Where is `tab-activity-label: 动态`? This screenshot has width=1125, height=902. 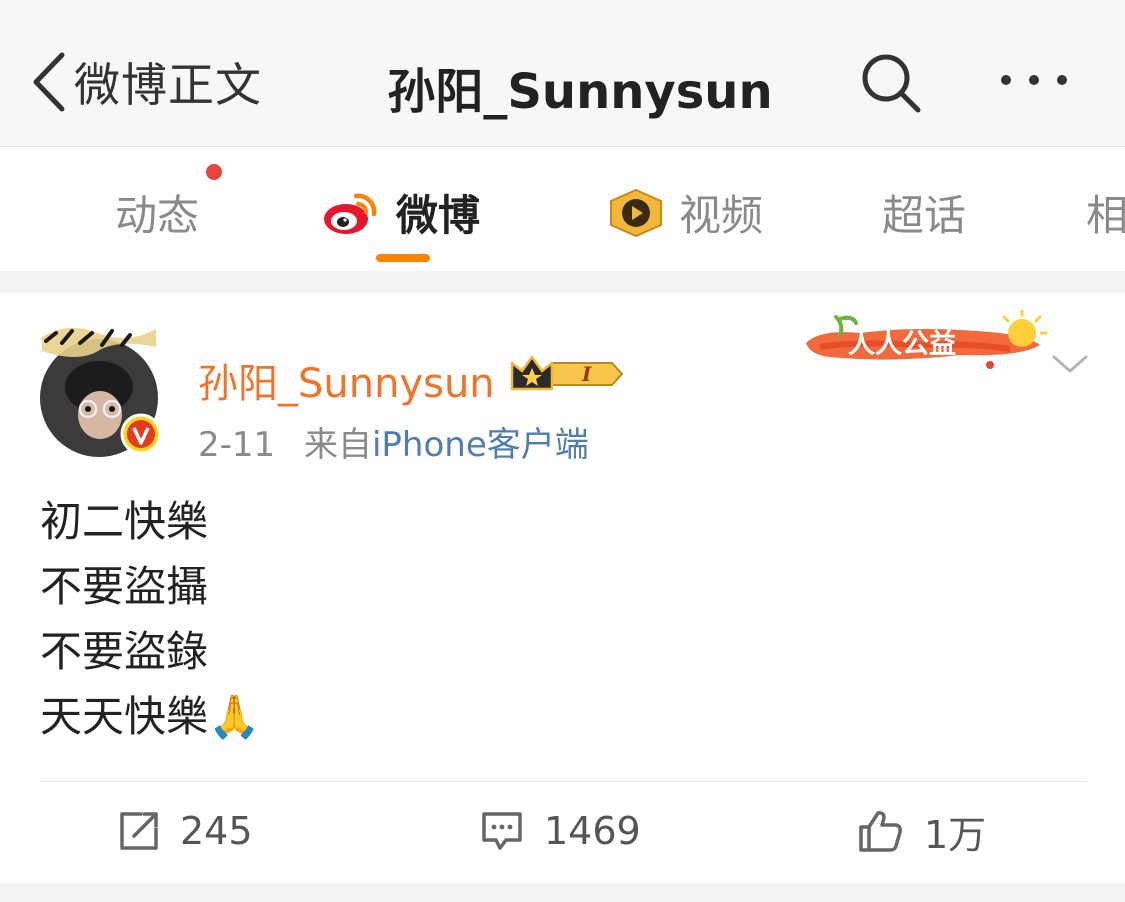 tab-activity-label: 动态 is located at coordinates (157, 215).